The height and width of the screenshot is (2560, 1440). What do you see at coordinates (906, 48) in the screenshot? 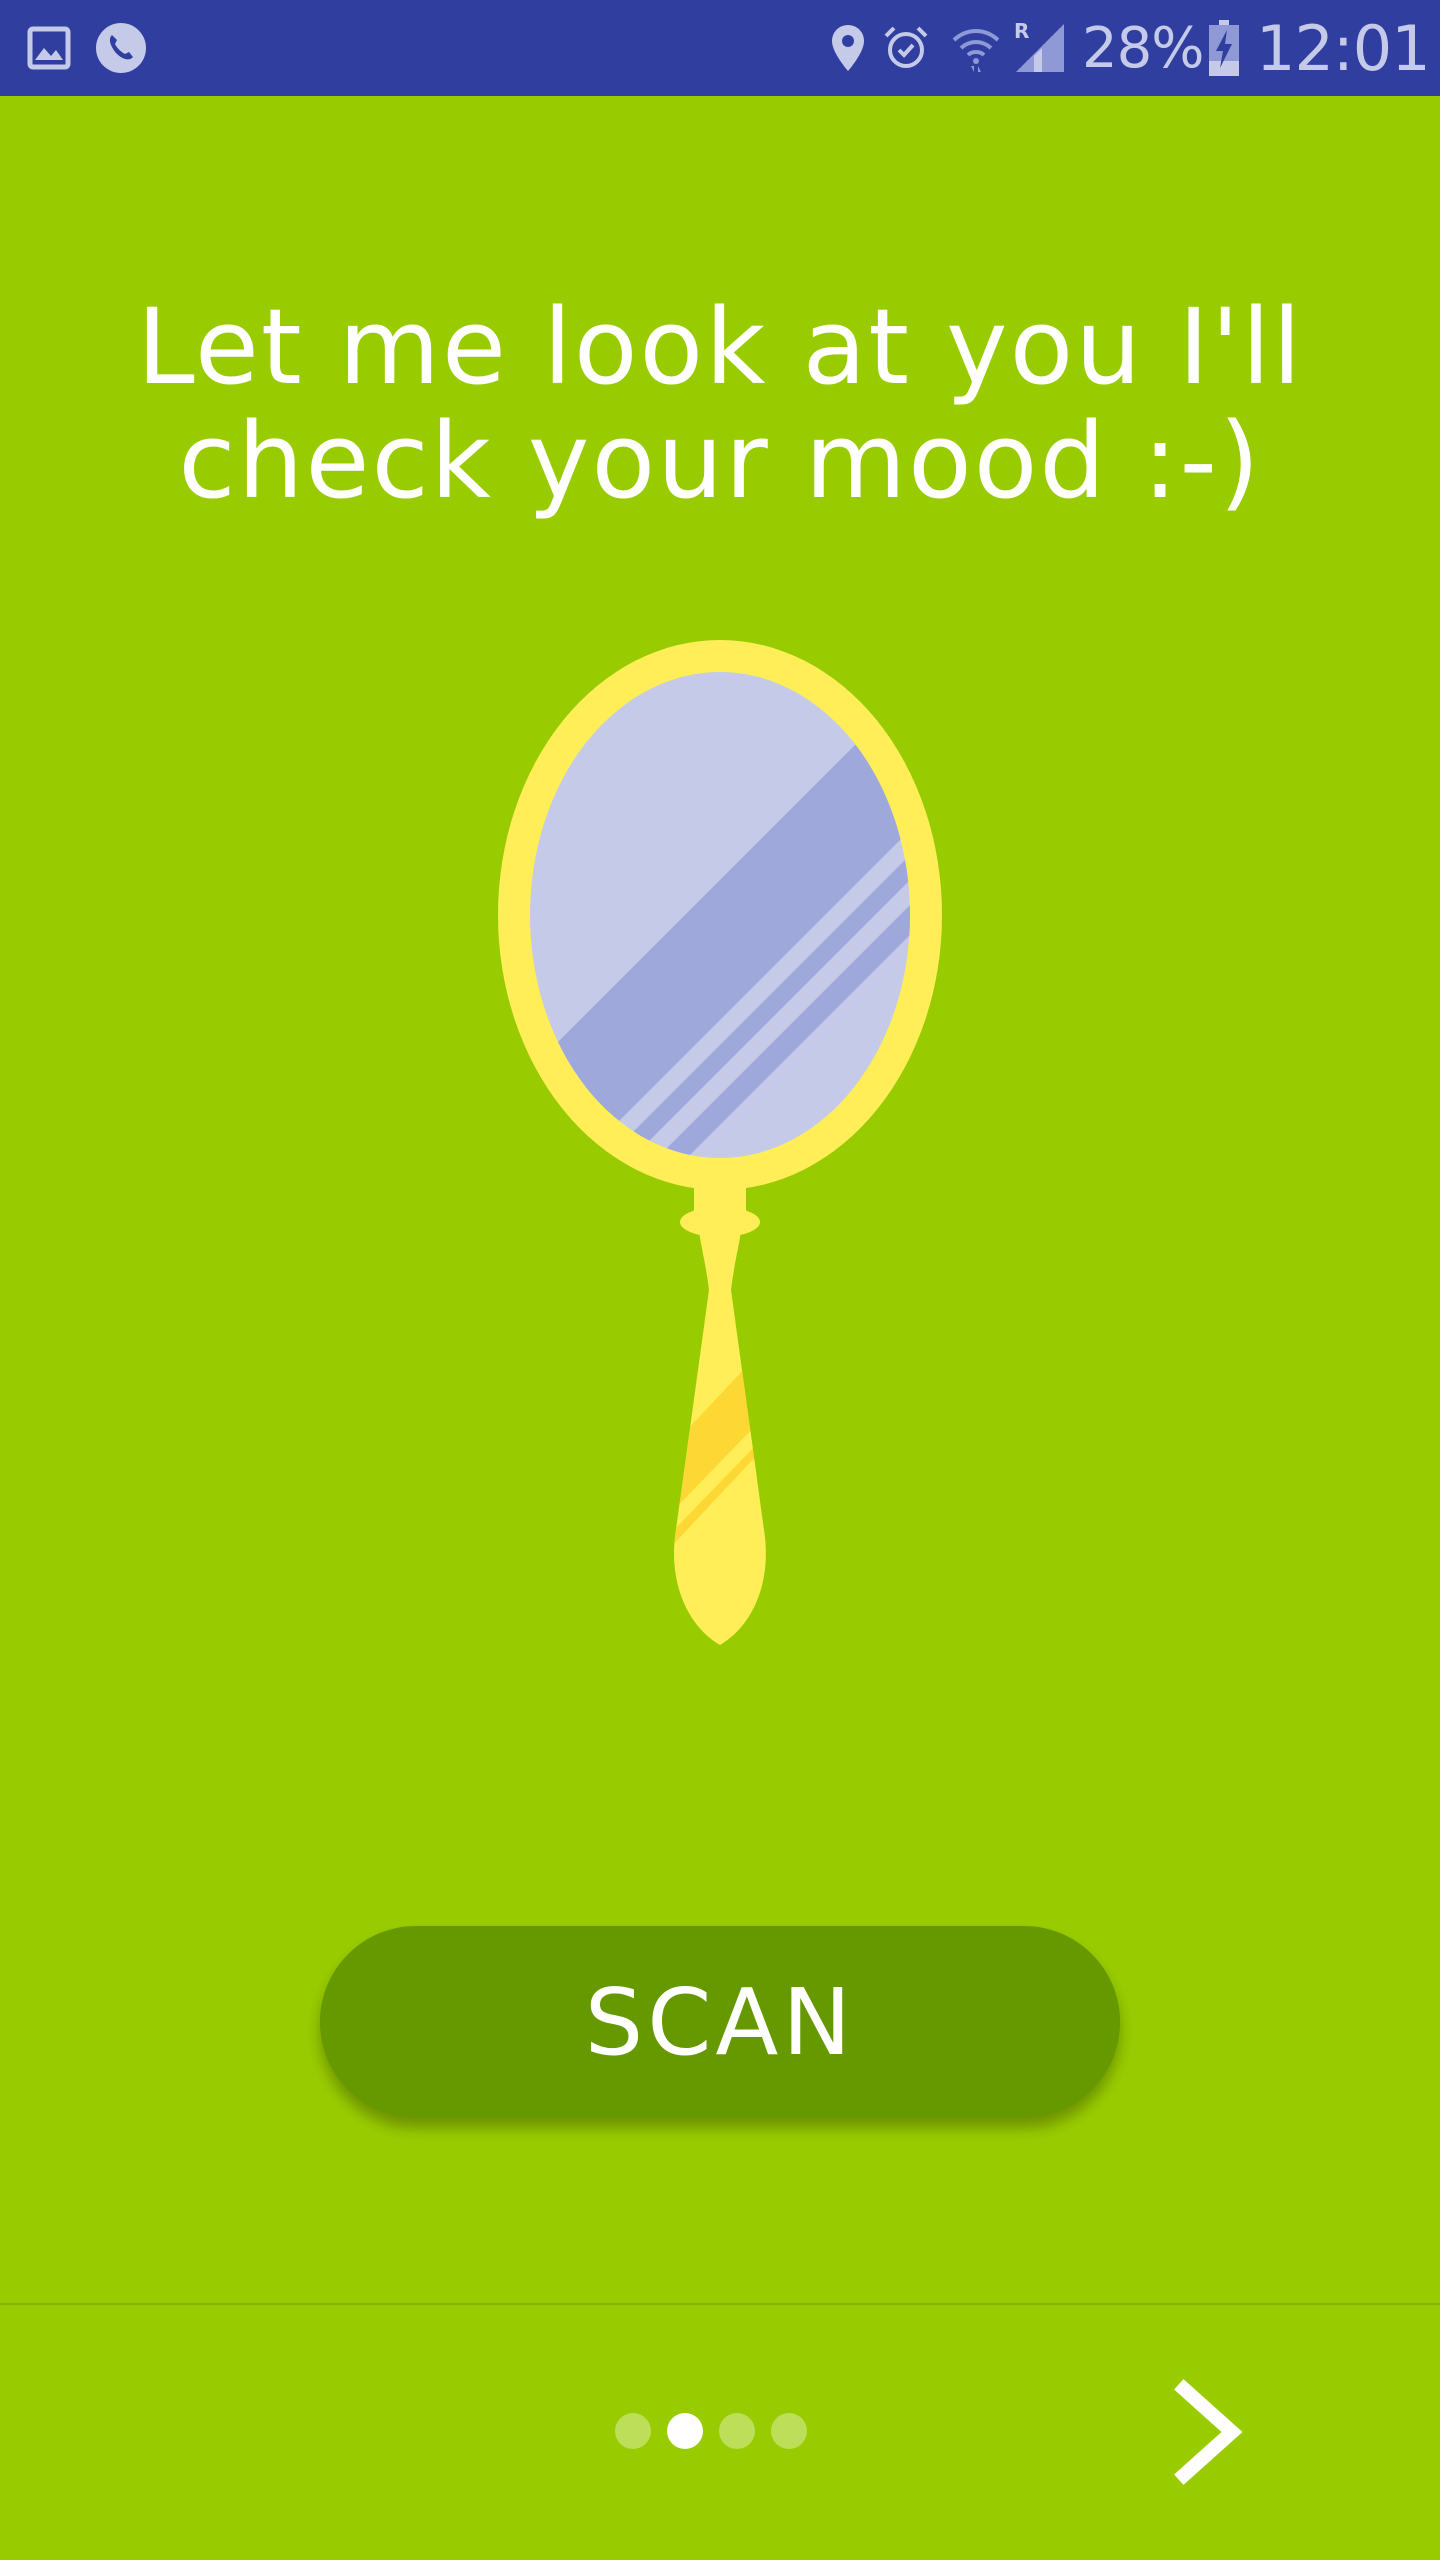
I see `alarm-icon` at bounding box center [906, 48].